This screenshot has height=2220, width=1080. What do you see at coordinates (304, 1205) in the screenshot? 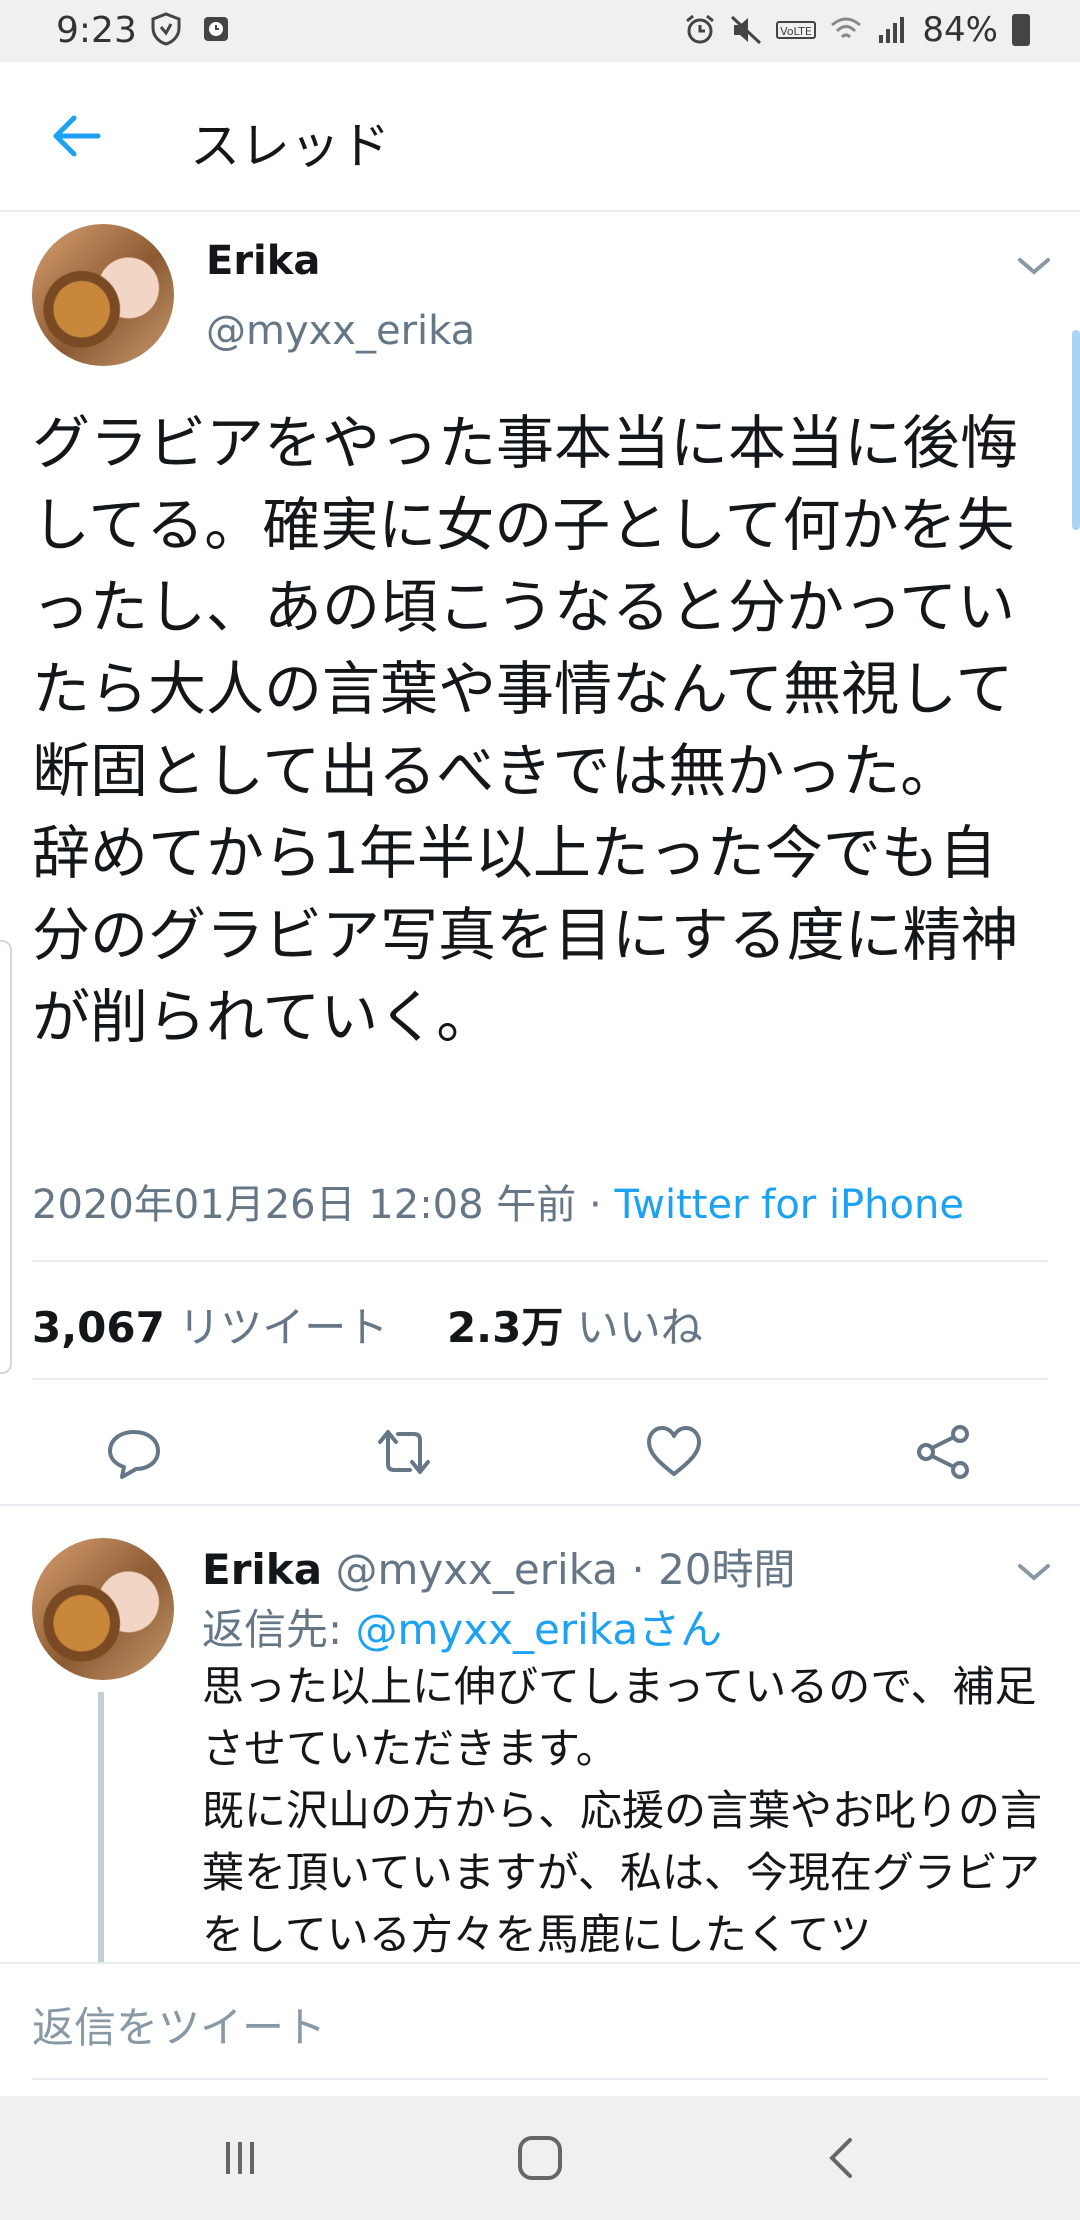
I see `tweet-timestamp: 2020年01月26日 12:08 午前` at bounding box center [304, 1205].